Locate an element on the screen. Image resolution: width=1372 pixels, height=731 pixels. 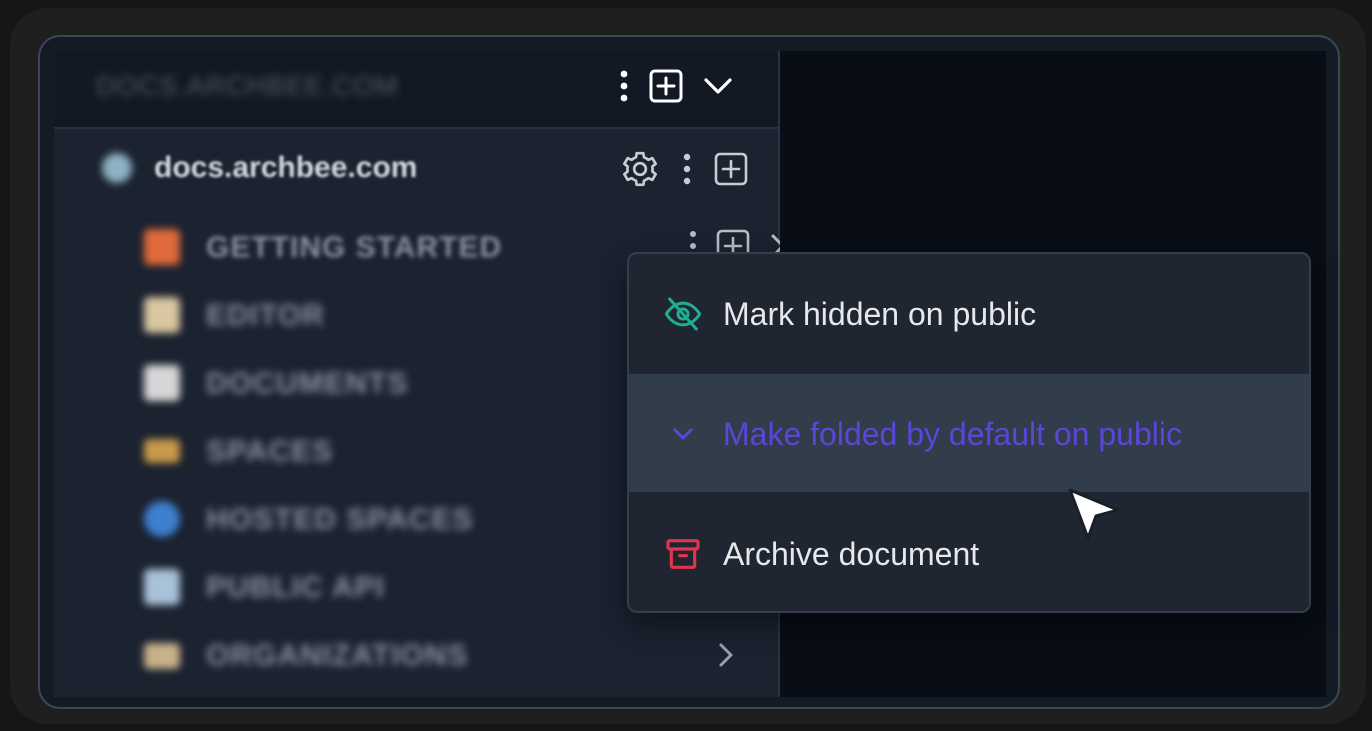
sidebar-item-organizations: ORGANIZATIONS is located at coordinates (452, 655).